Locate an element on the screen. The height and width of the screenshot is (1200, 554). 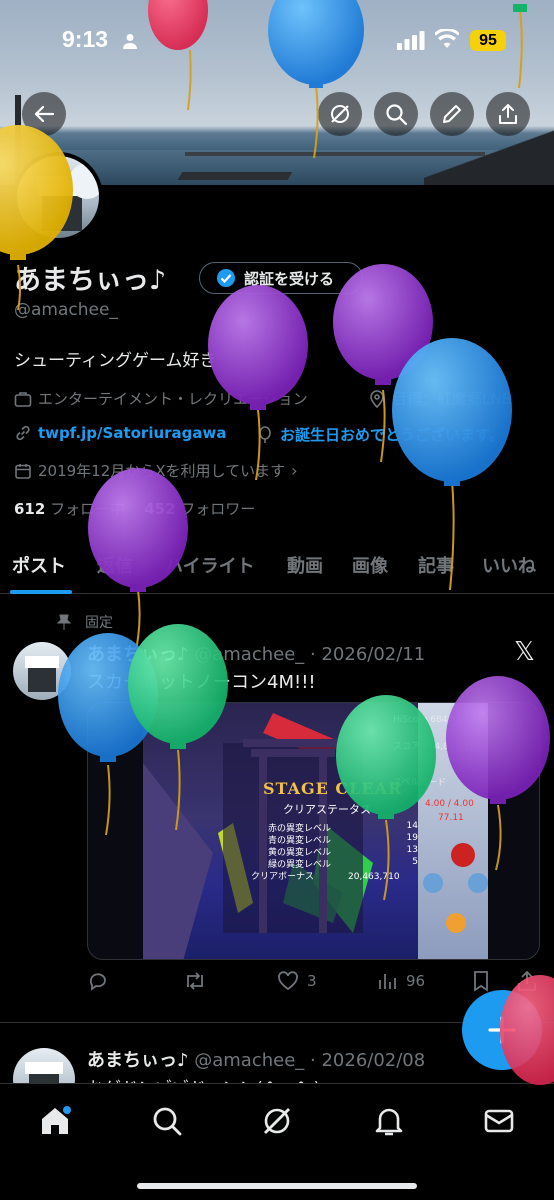
spellcard-label: スペルカード is located at coordinates (420, 783).